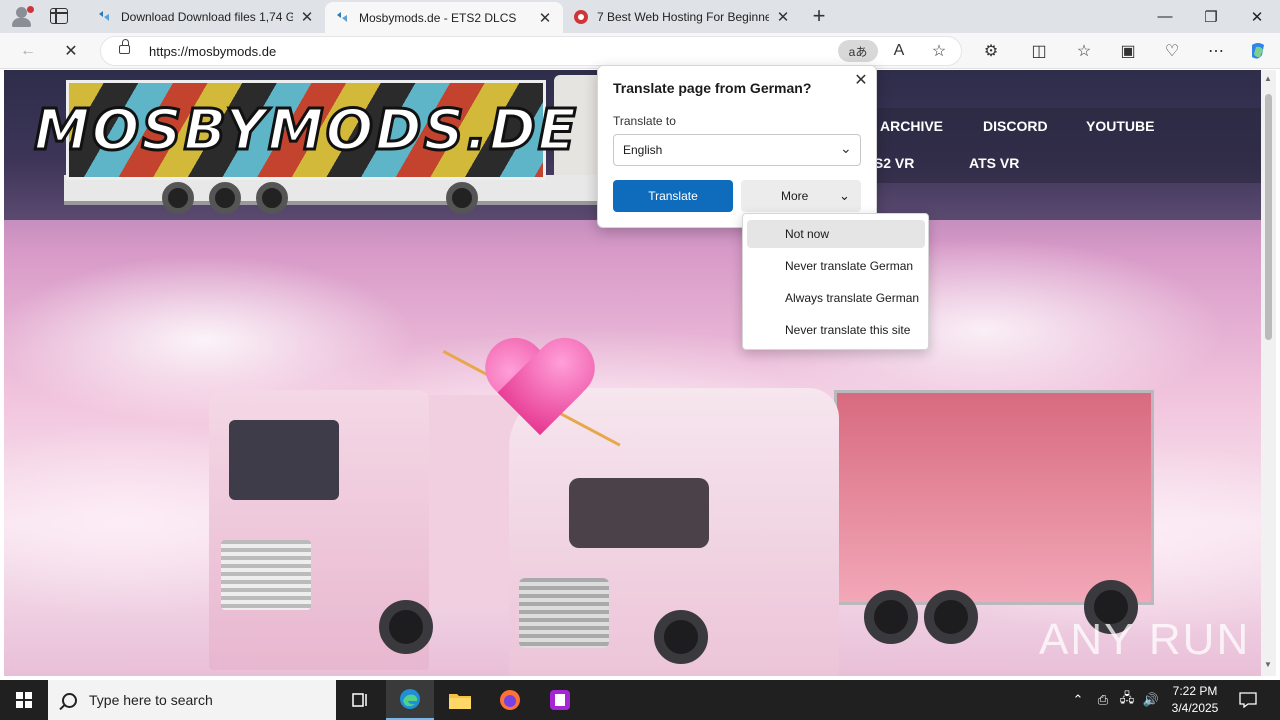 The image size is (1280, 720). I want to click on split-screen-icon: ◫, so click(1039, 51).